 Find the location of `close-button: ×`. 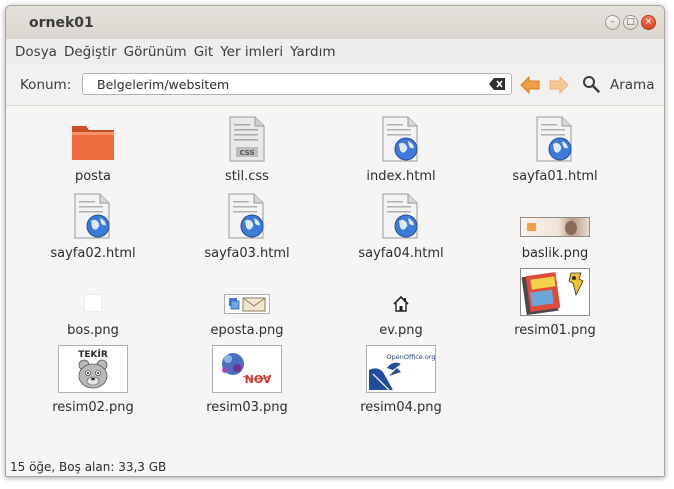

close-button: × is located at coordinates (648, 22).